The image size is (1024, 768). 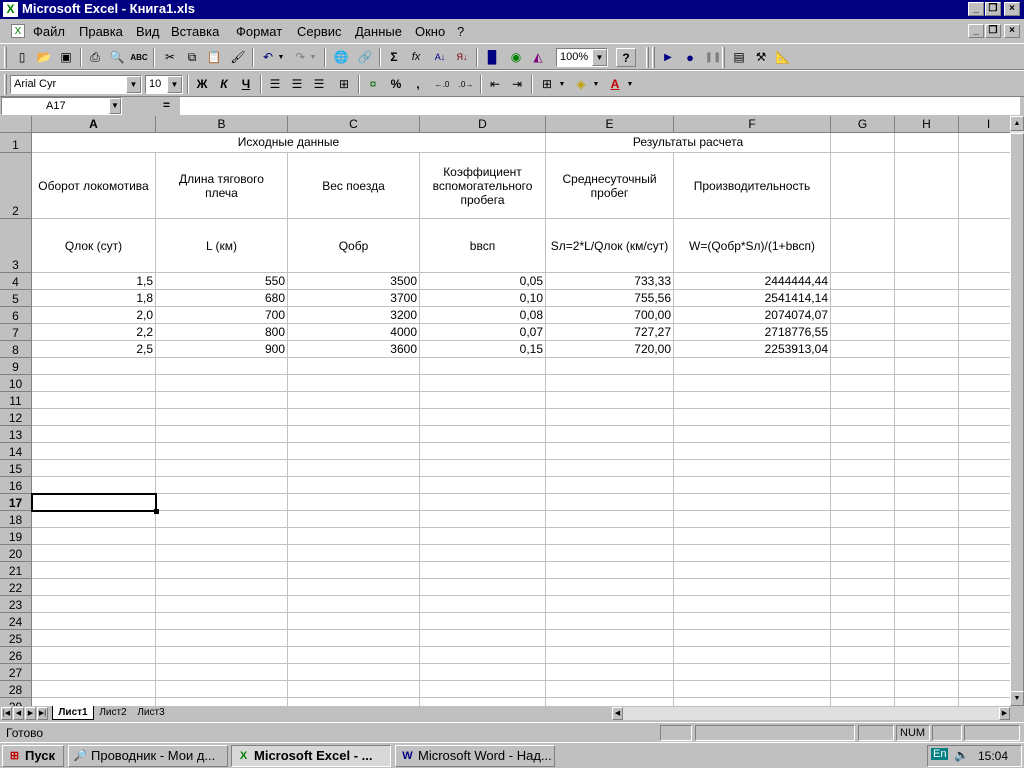 I want to click on spelling-icon: ABC, so click(x=139, y=57).